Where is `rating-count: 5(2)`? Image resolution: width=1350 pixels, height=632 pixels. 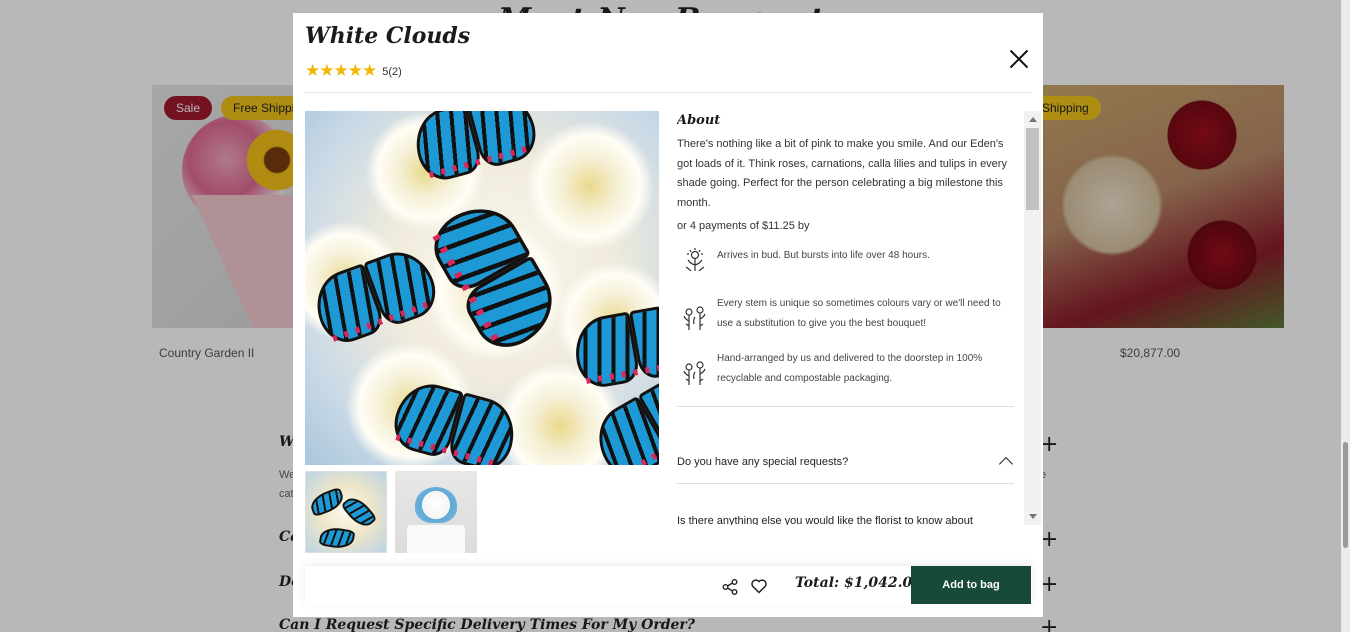
rating-count: 5(2) is located at coordinates (392, 71).